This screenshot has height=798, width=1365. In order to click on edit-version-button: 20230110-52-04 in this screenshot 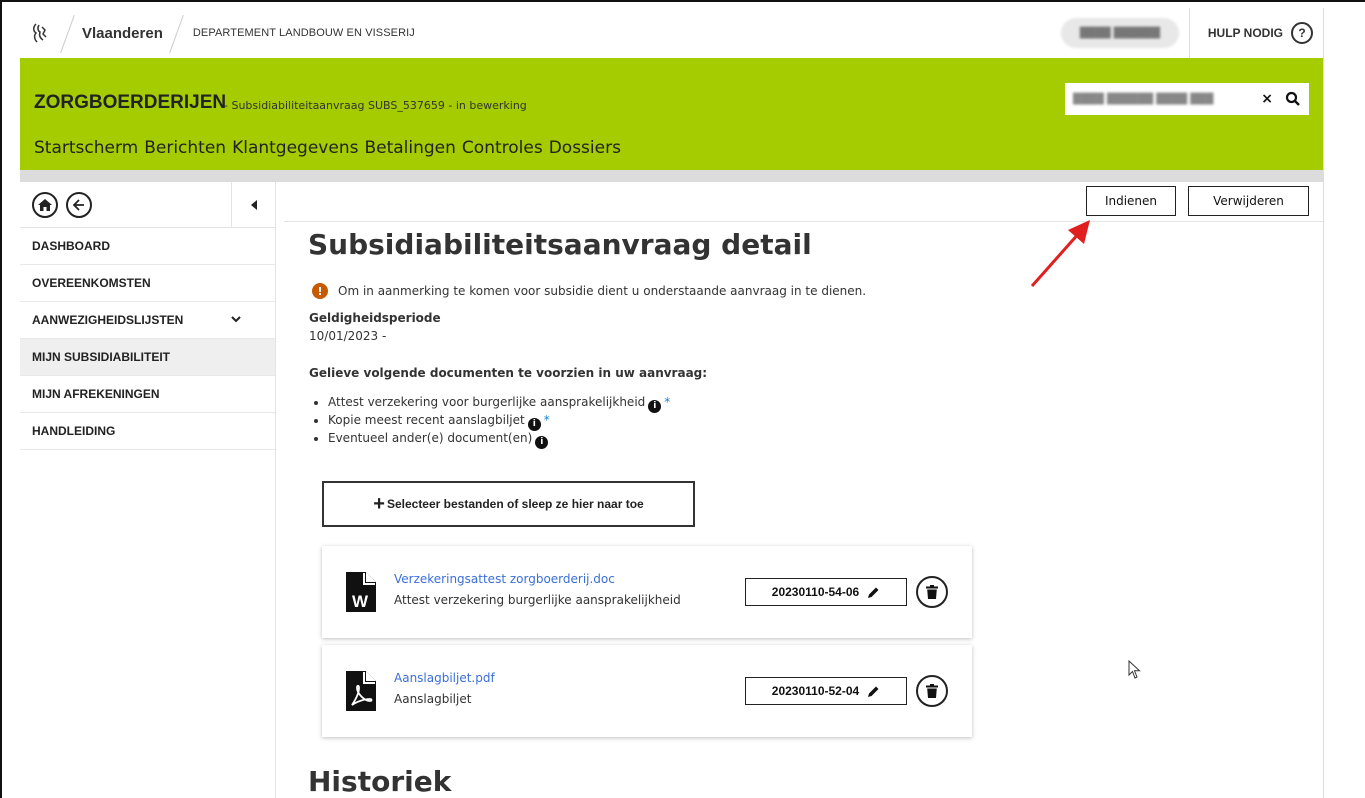, I will do `click(826, 691)`.